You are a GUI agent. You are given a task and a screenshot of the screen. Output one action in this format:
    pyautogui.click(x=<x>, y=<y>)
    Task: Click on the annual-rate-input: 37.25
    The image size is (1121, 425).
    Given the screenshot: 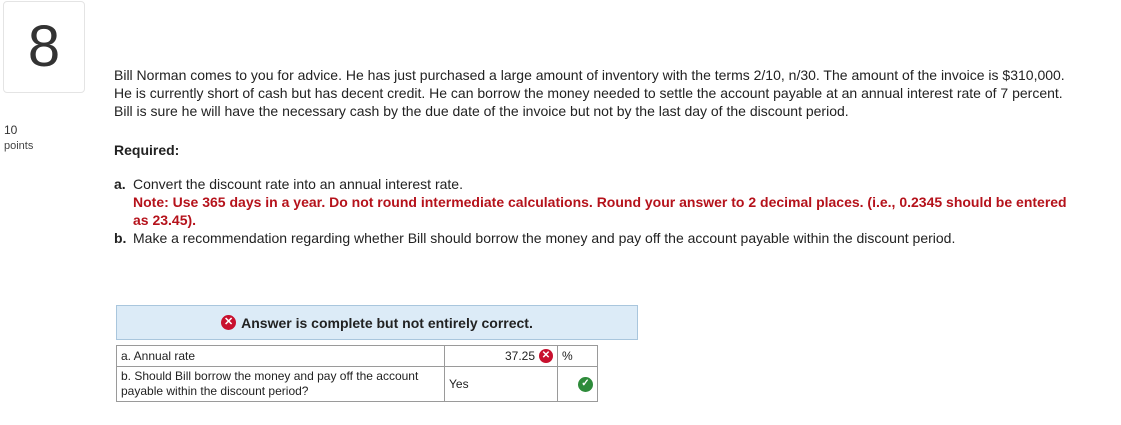 What is the action you would take?
    pyautogui.click(x=520, y=356)
    